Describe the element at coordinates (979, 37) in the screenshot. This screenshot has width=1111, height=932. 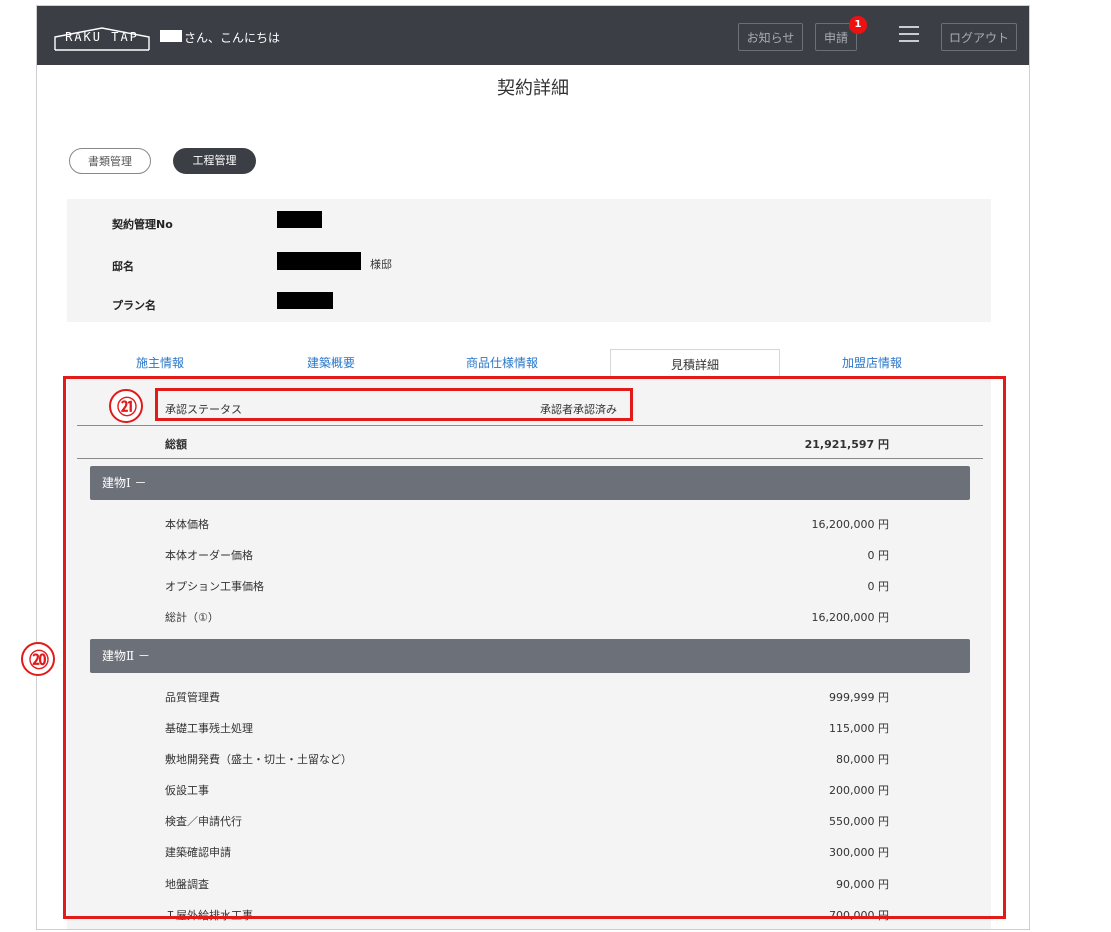
I see `logout-button: ログアウト` at that location.